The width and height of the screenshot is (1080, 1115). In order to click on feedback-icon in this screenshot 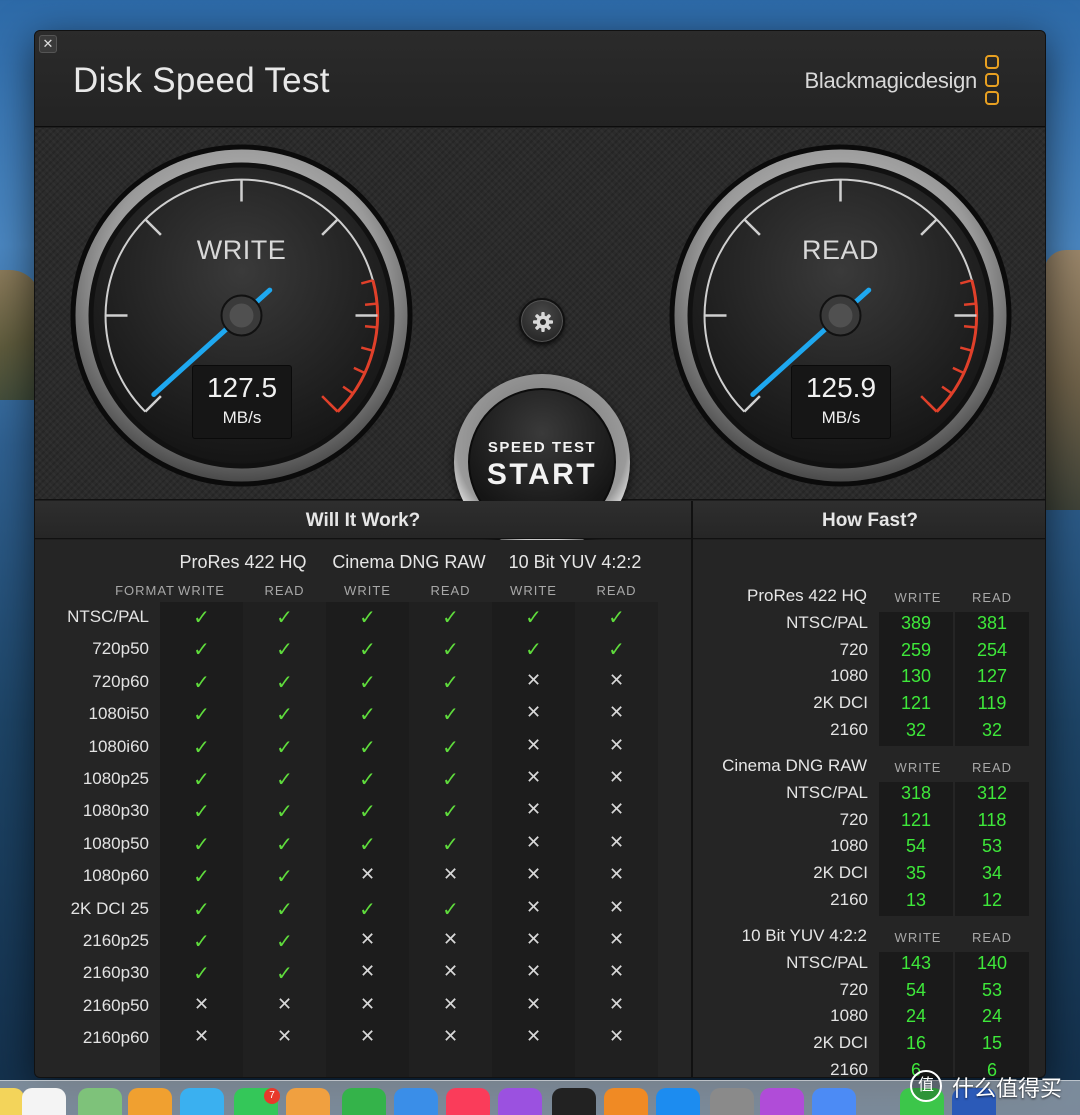, I will do `click(782, 1101)`.